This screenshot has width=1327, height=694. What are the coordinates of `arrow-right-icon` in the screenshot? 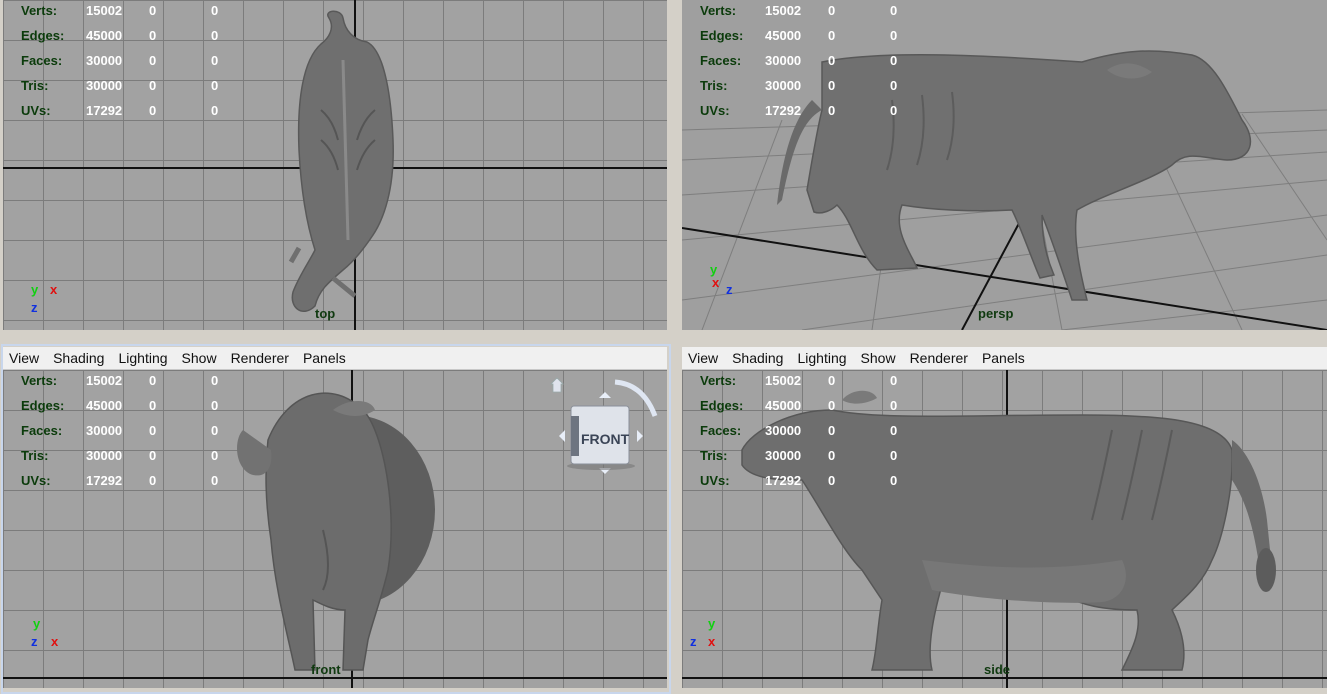 It's located at (640, 436).